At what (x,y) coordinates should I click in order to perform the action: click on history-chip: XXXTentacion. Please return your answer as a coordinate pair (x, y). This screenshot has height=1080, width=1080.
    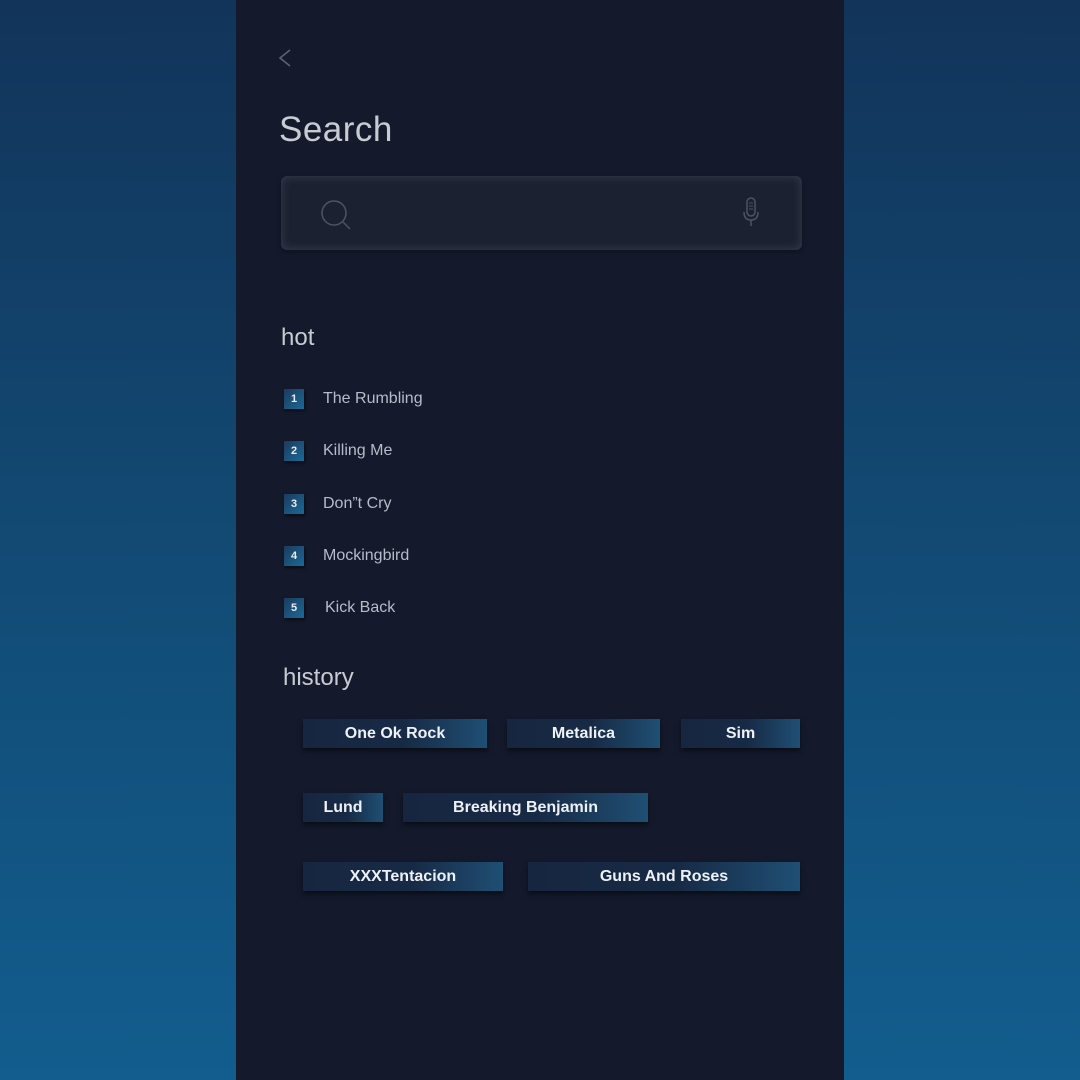
    Looking at the image, I should click on (403, 876).